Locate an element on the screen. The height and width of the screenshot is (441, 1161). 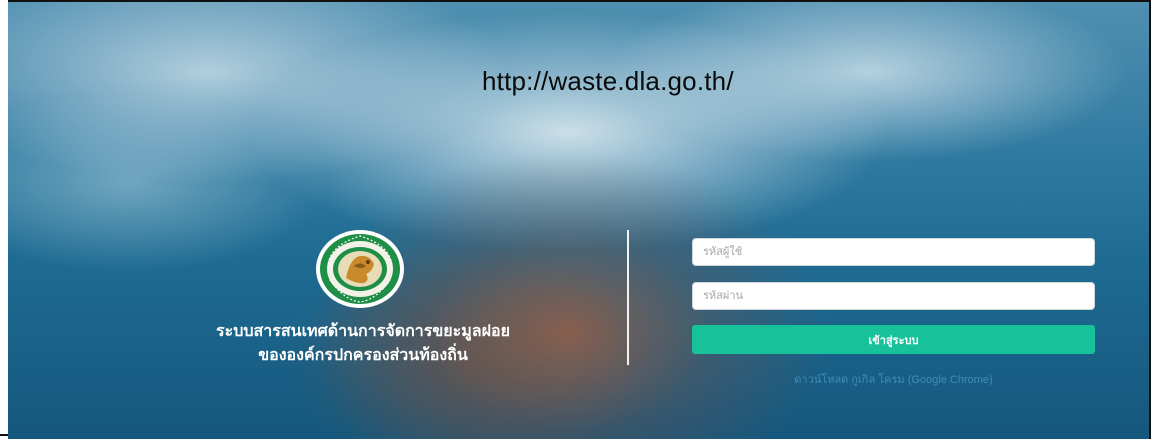
username-input is located at coordinates (893, 252).